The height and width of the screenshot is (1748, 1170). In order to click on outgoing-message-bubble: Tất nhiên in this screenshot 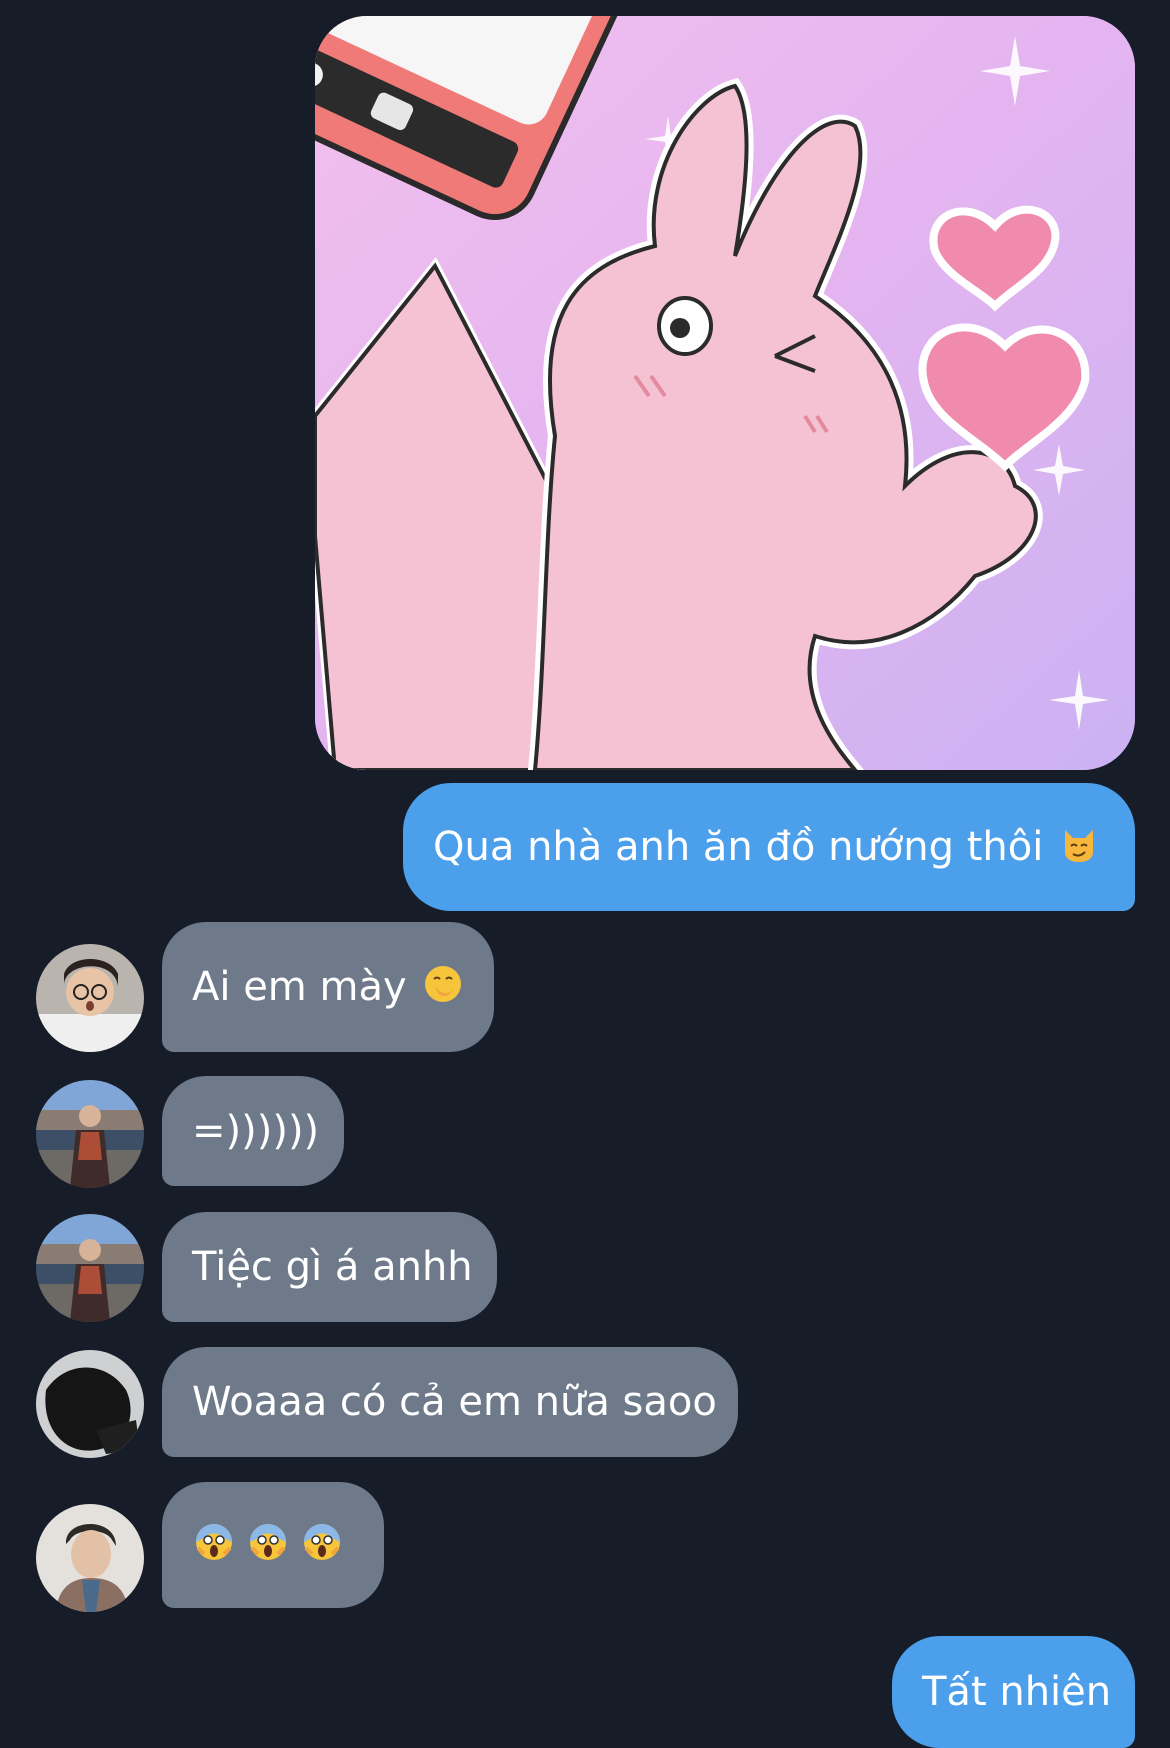, I will do `click(1013, 1692)`.